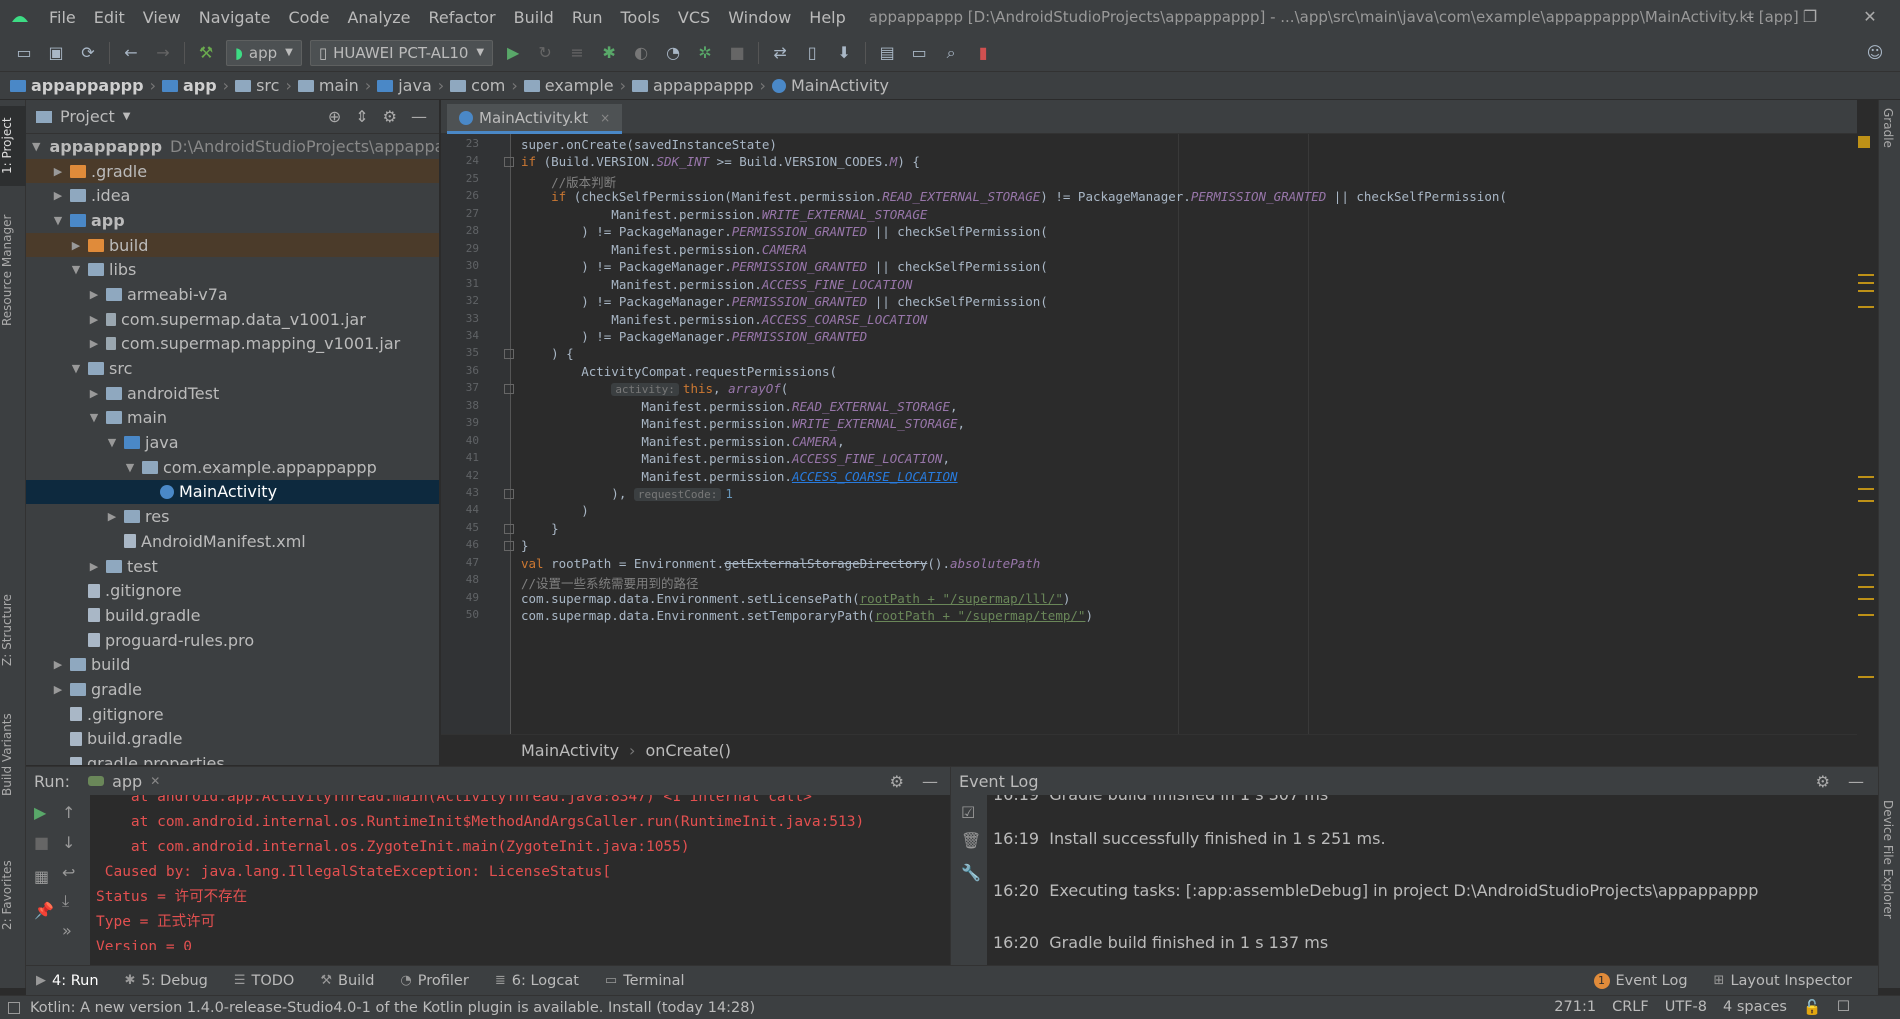  What do you see at coordinates (361, 116) in the screenshot?
I see `collapse-all-icon: ⇕` at bounding box center [361, 116].